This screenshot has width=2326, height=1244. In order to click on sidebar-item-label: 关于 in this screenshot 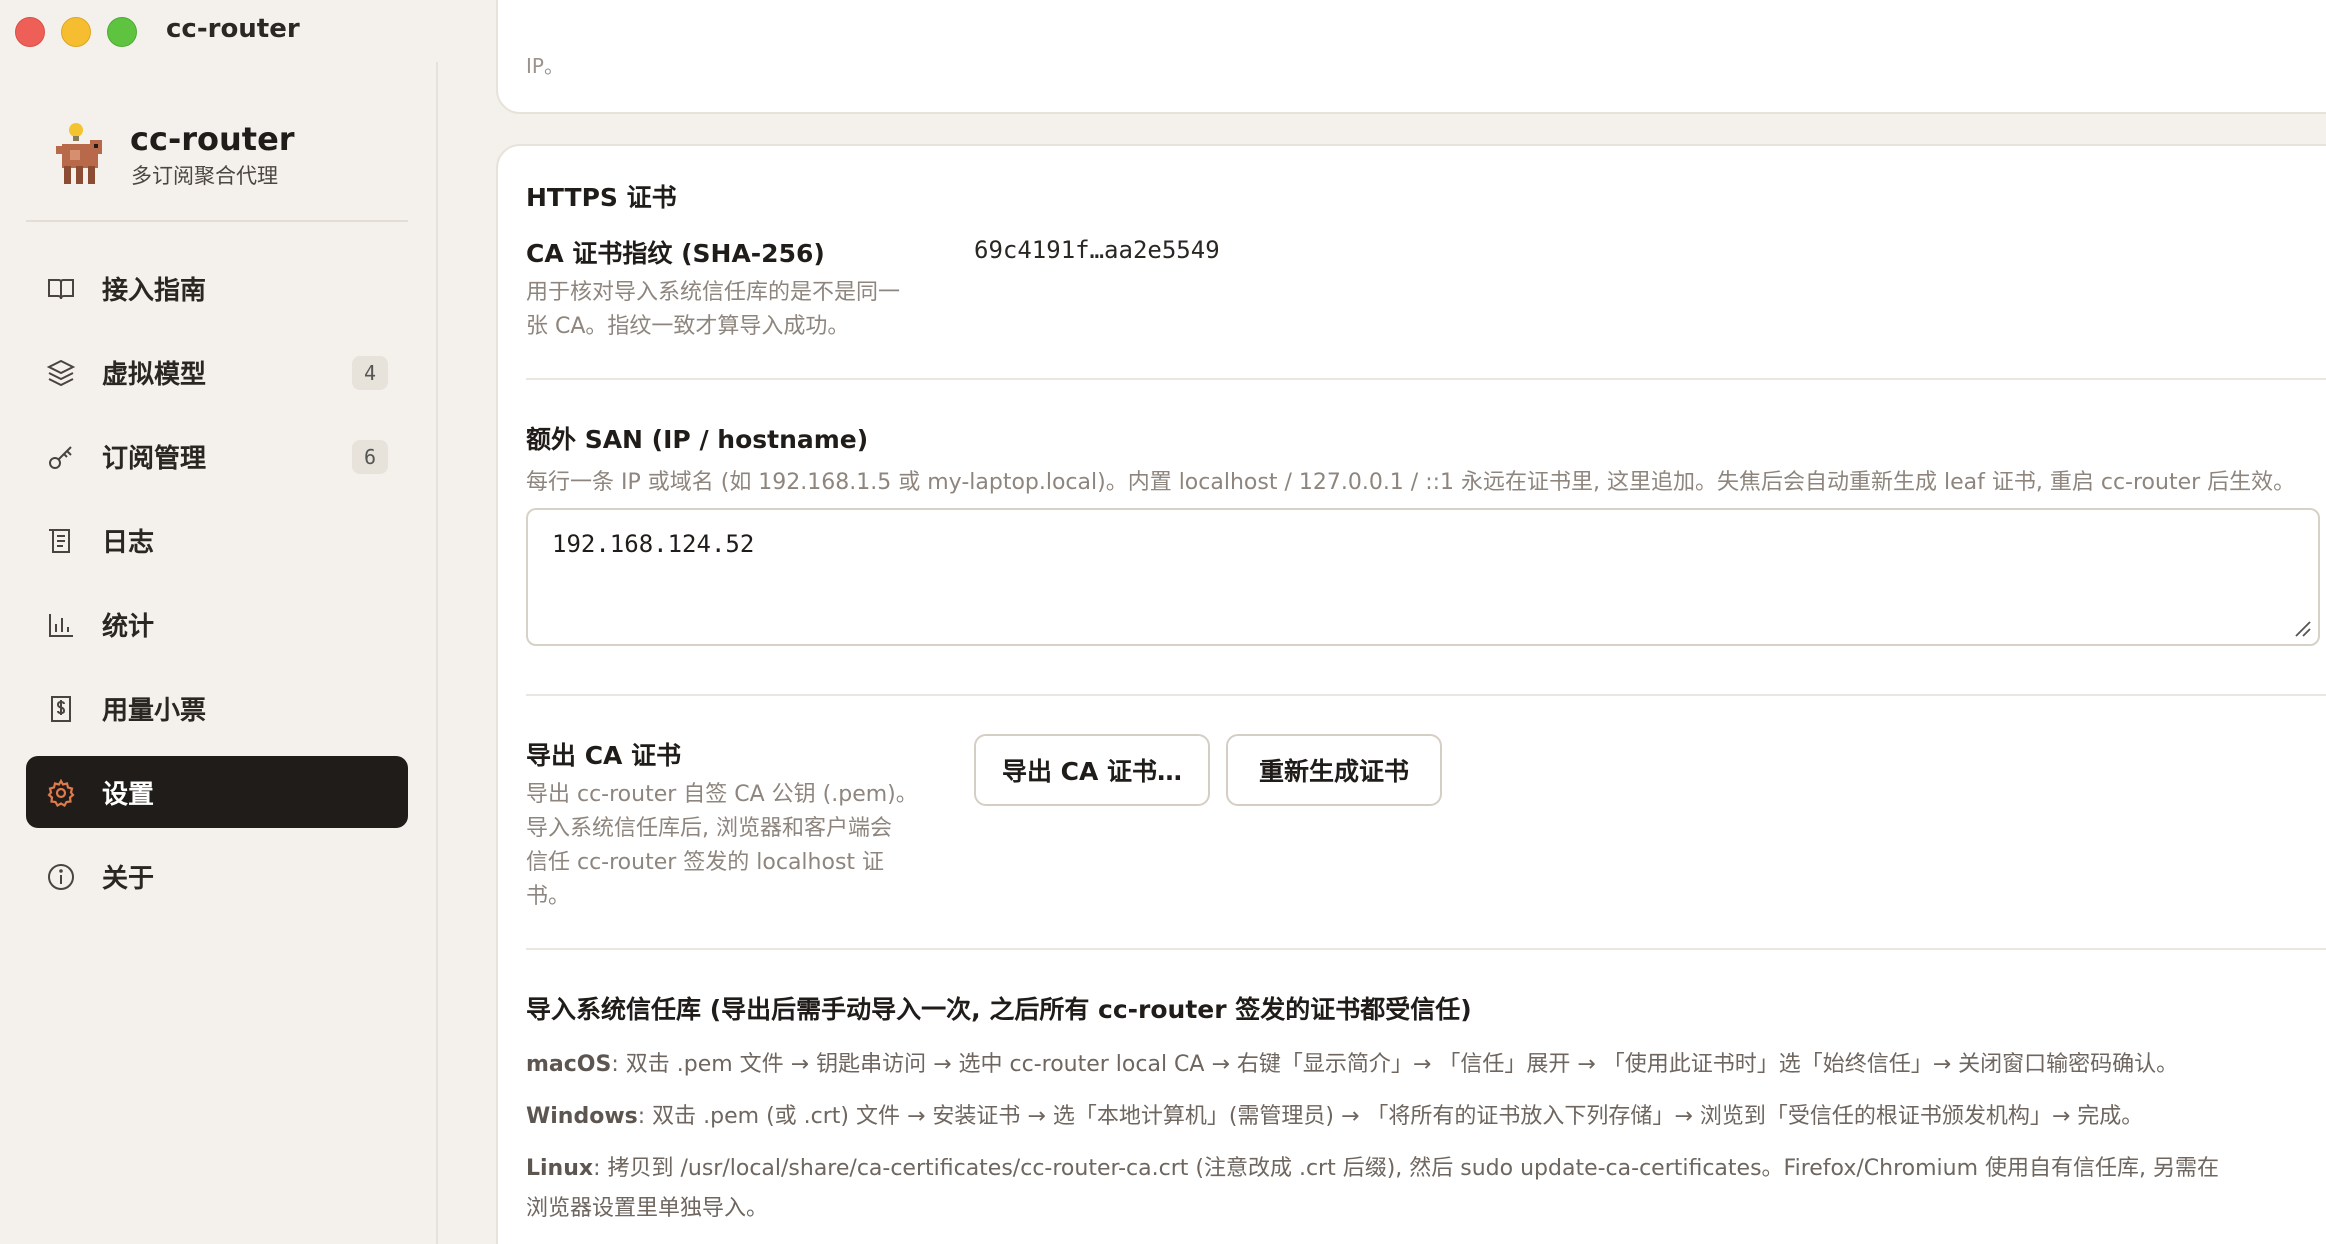, I will do `click(128, 878)`.